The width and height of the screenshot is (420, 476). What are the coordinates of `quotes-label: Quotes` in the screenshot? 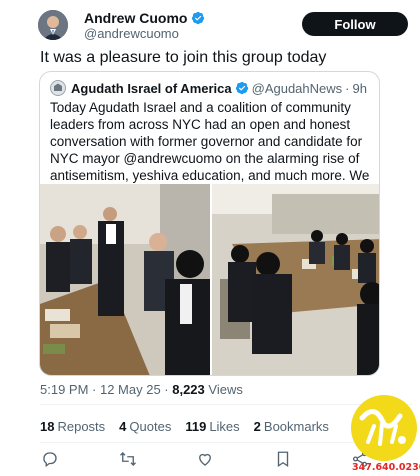 It's located at (150, 426).